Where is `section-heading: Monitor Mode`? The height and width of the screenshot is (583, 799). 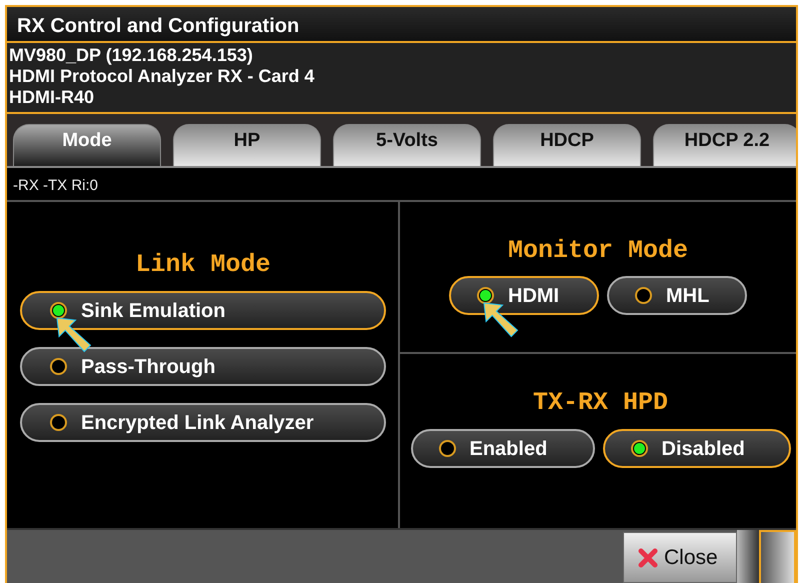
section-heading: Monitor Mode is located at coordinates (598, 250).